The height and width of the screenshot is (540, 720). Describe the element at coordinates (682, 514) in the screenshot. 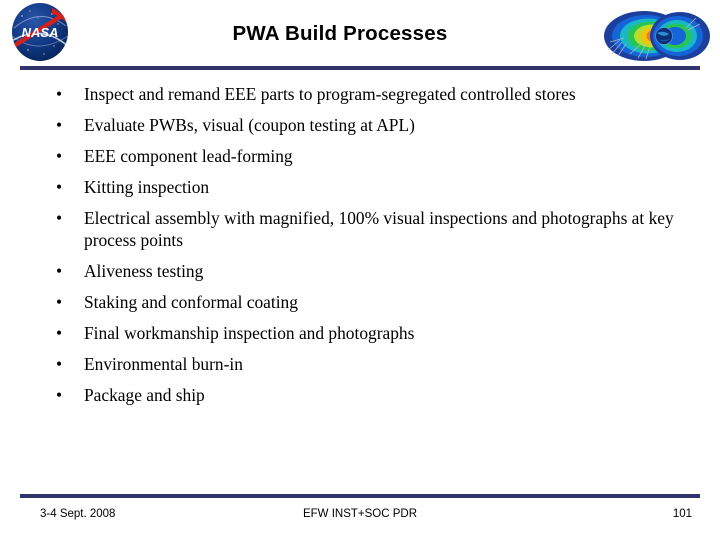

I see `footer-page-number: 101` at that location.